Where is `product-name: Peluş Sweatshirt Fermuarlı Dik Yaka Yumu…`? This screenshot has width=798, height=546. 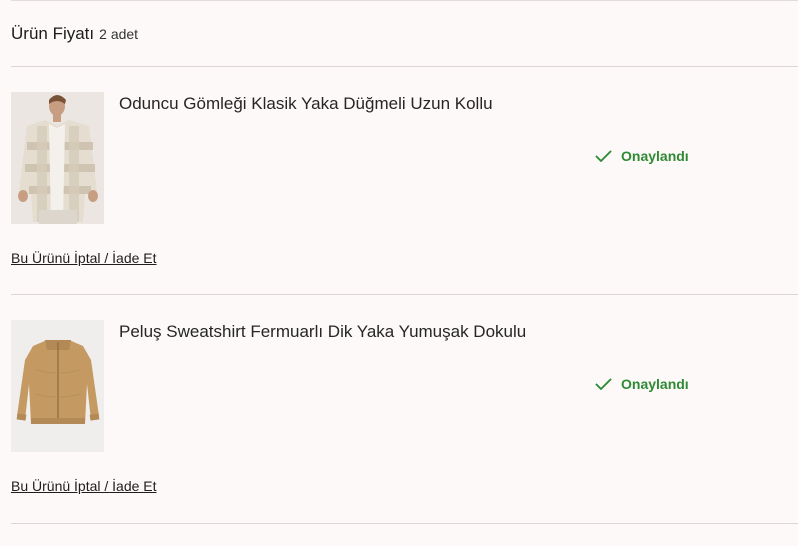 product-name: Peluş Sweatshirt Fermuarlı Dik Yaka Yumu… is located at coordinates (322, 332).